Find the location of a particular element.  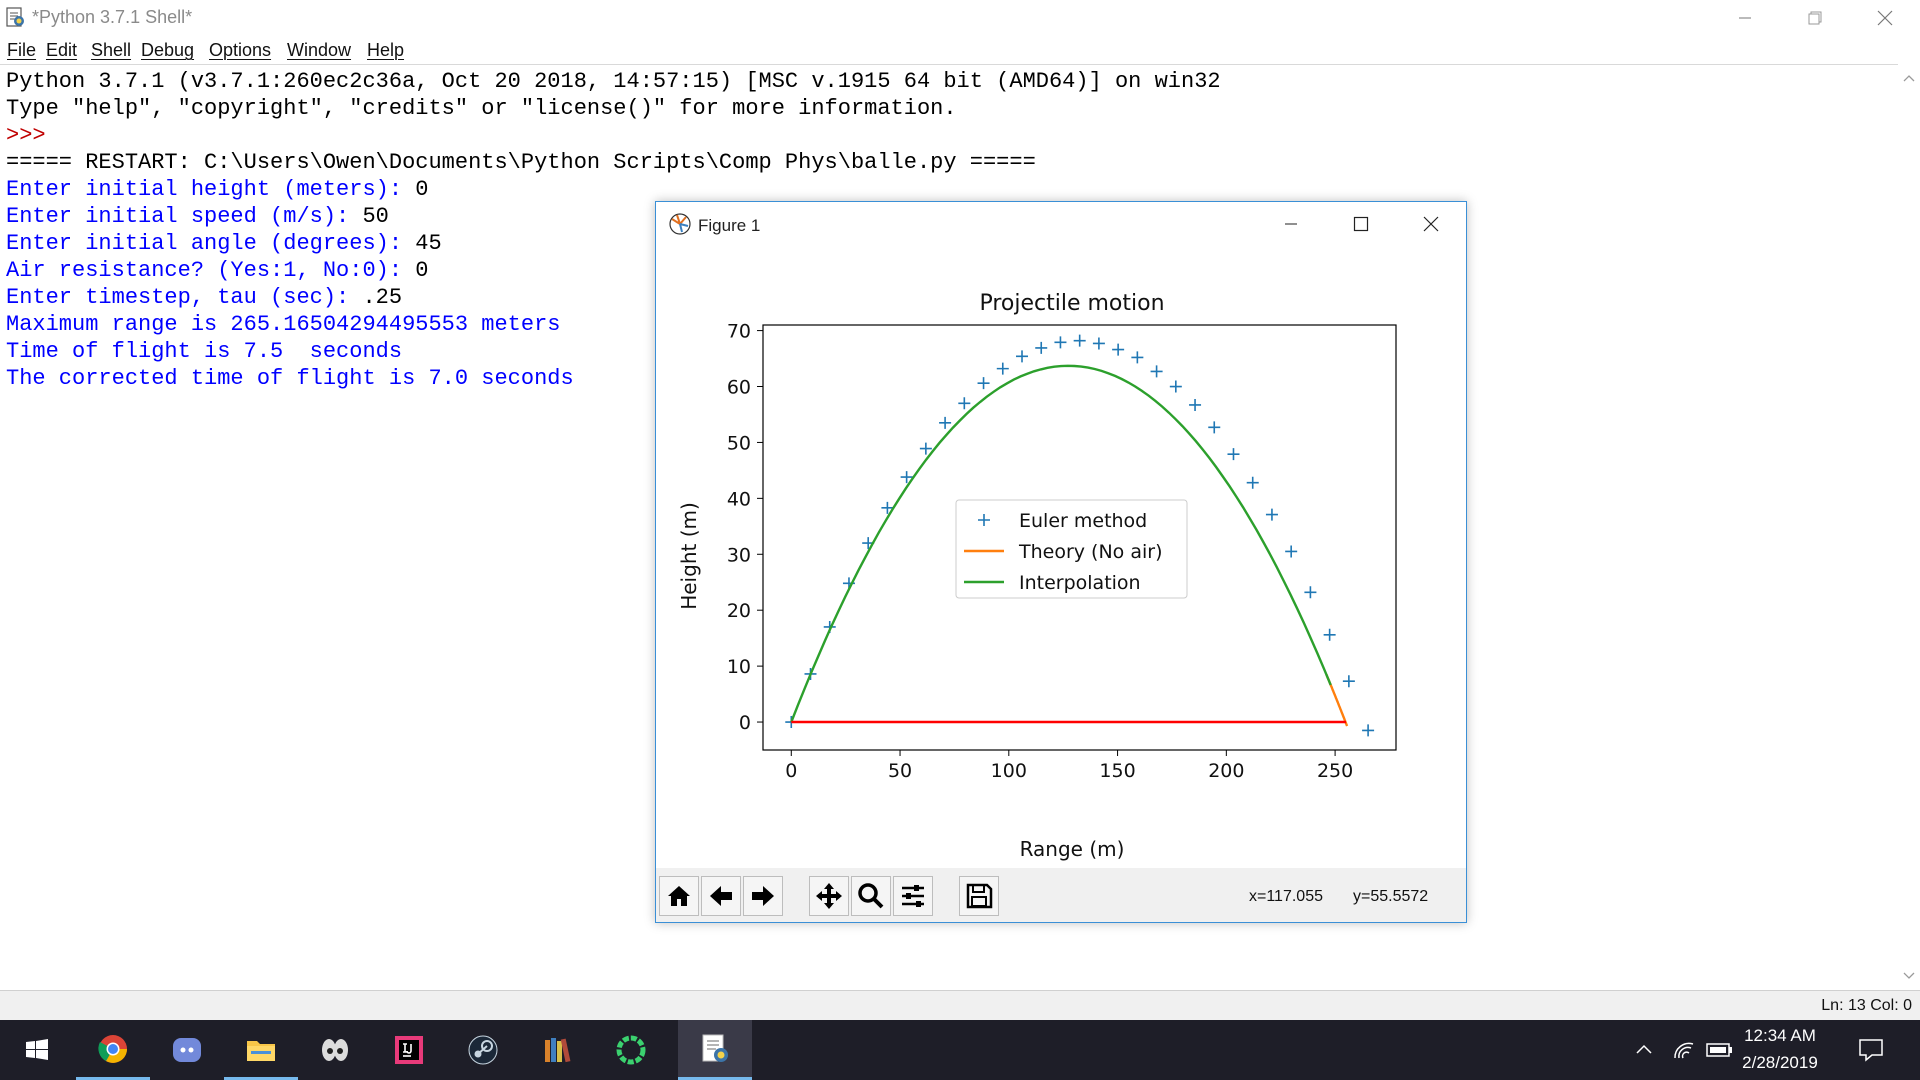

matplotlib-icon is located at coordinates (680, 224).